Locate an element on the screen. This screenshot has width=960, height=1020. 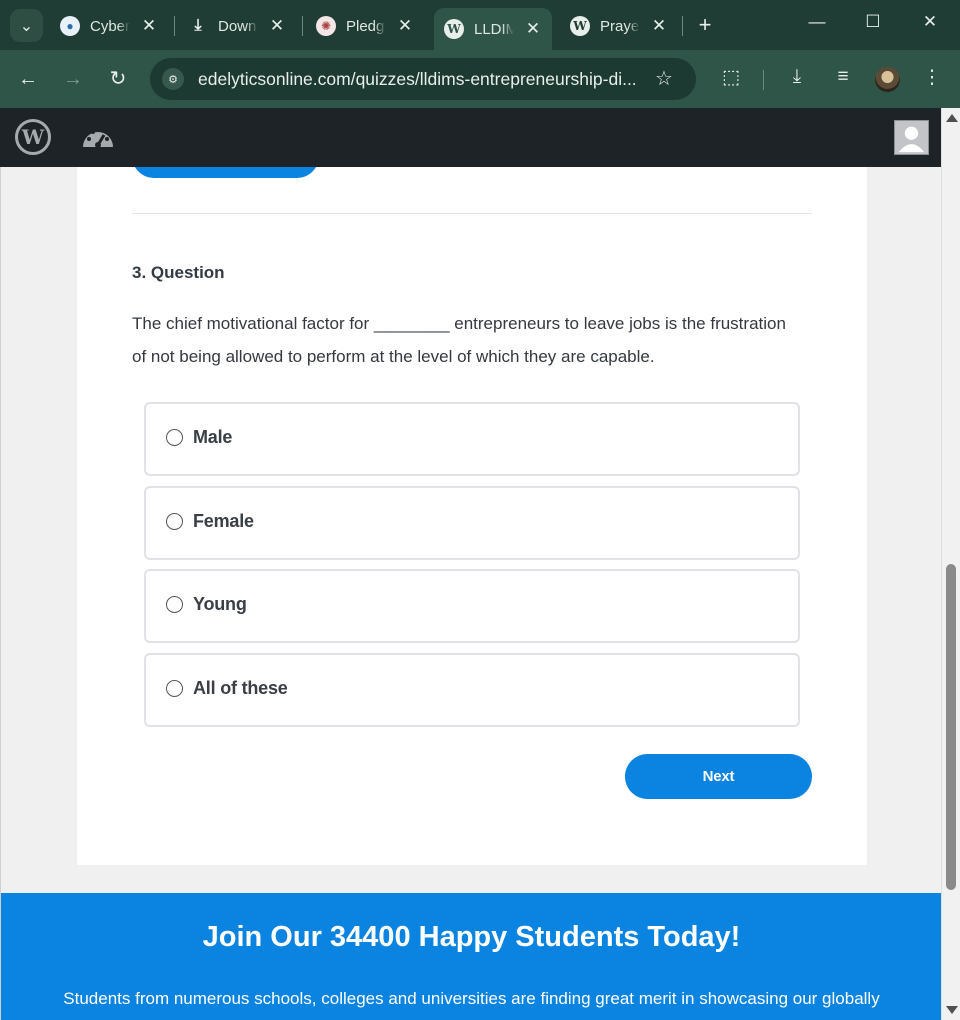
answer-label: Female is located at coordinates (223, 521).